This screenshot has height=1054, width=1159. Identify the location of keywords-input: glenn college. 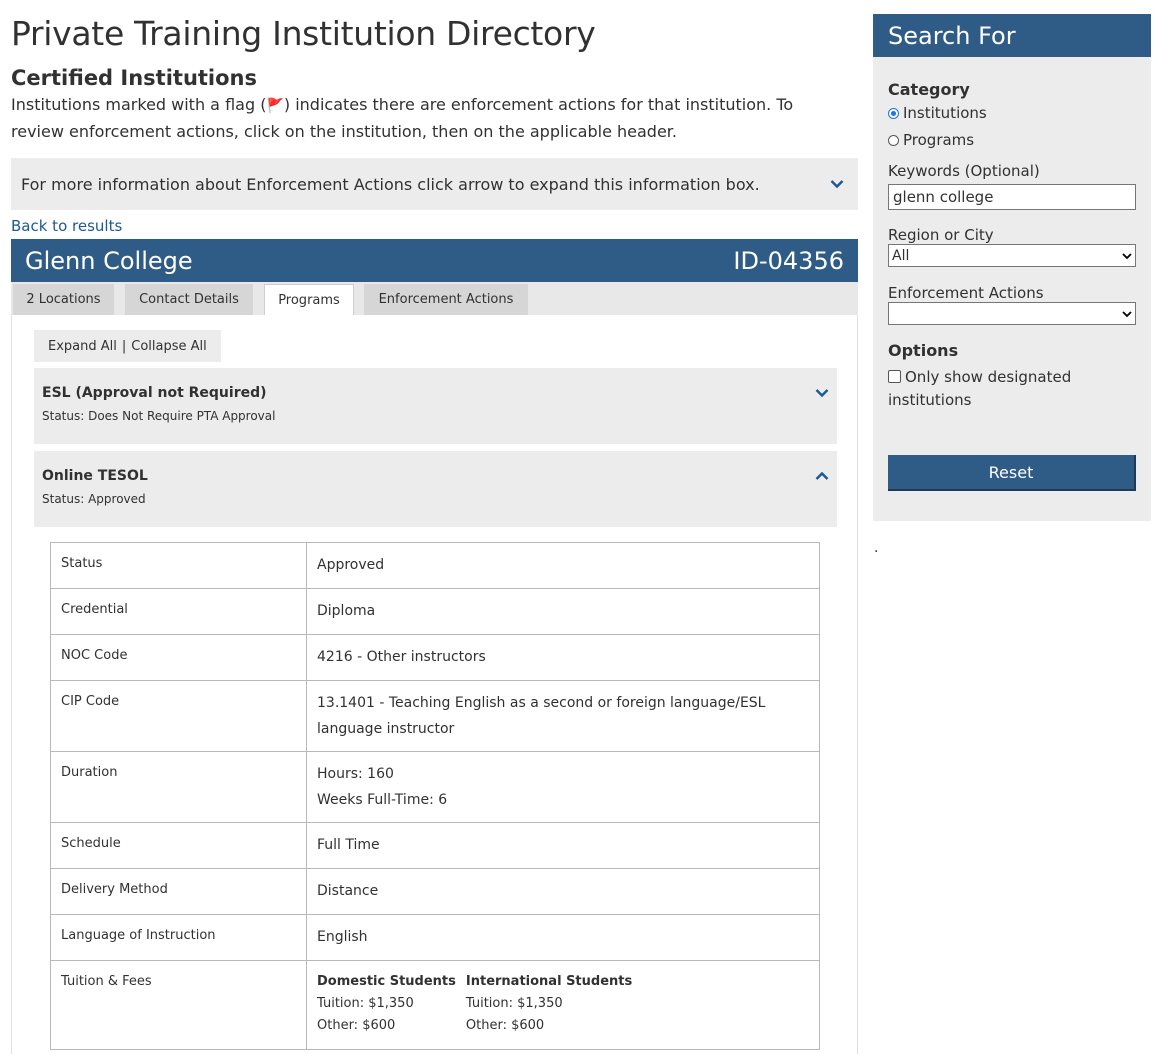
(1012, 197).